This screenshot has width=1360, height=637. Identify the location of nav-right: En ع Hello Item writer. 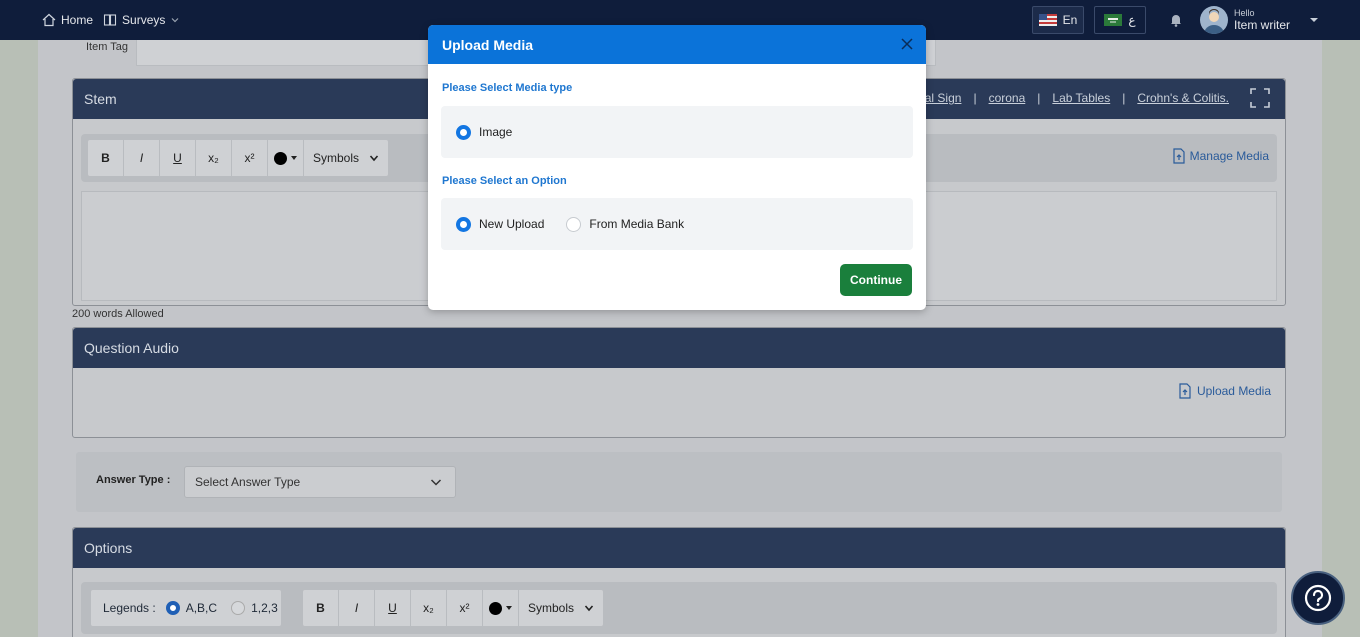
(1175, 20).